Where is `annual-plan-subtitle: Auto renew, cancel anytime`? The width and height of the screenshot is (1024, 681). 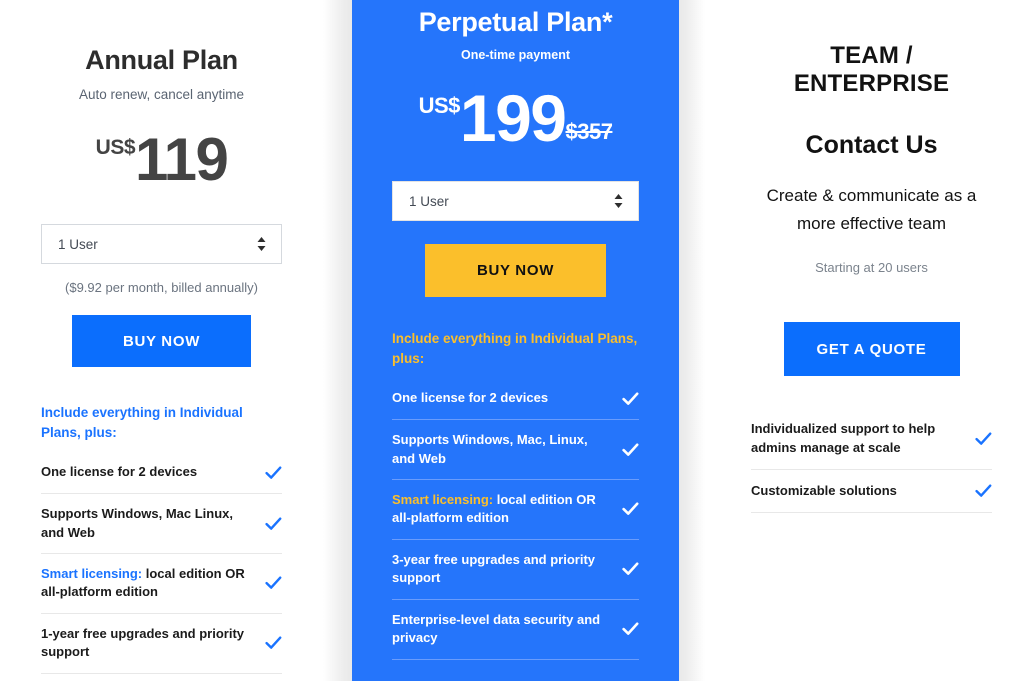 annual-plan-subtitle: Auto renew, cancel anytime is located at coordinates (161, 94).